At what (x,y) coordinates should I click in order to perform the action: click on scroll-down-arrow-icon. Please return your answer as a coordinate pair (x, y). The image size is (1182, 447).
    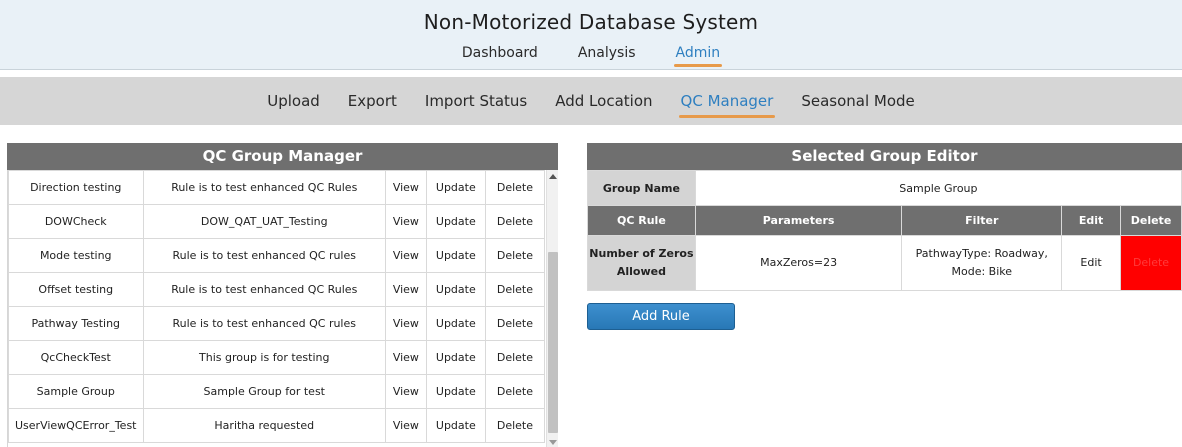
    Looking at the image, I should click on (553, 442).